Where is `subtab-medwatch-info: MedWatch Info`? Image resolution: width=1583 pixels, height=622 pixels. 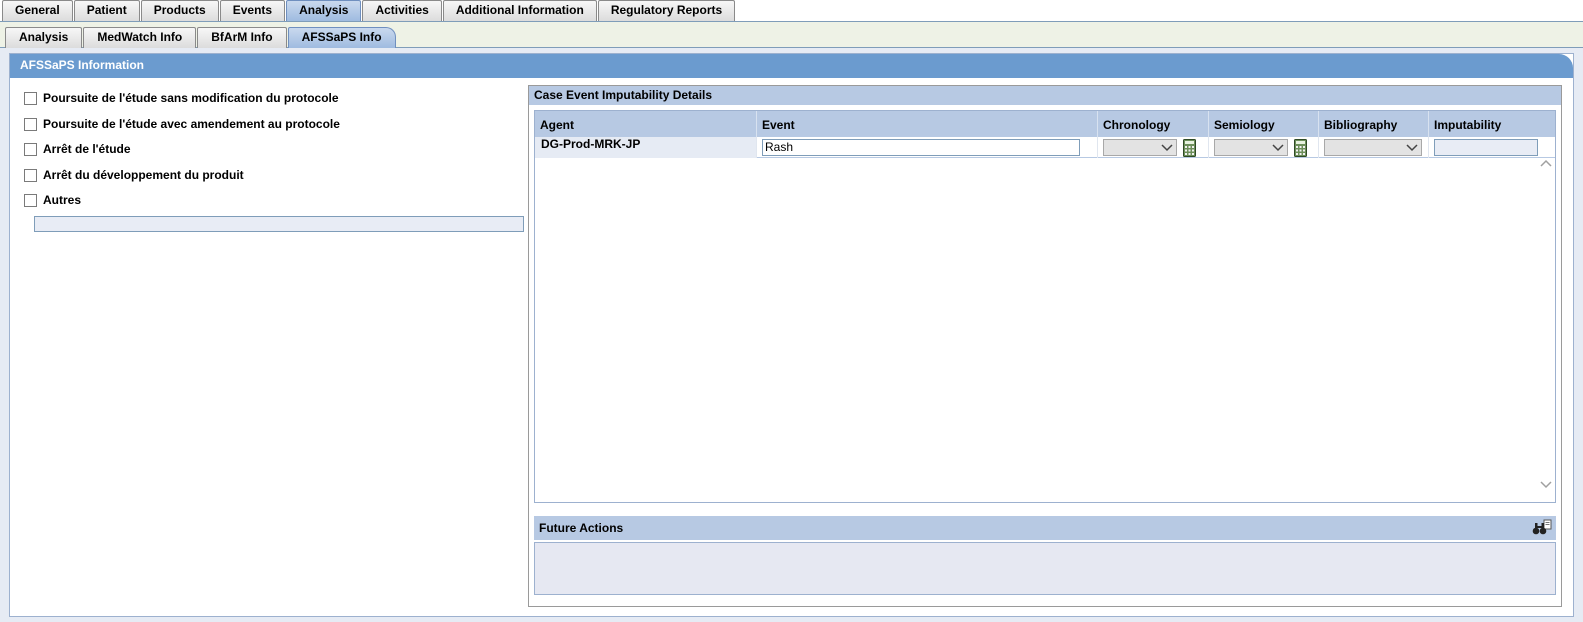 subtab-medwatch-info: MedWatch Info is located at coordinates (140, 37).